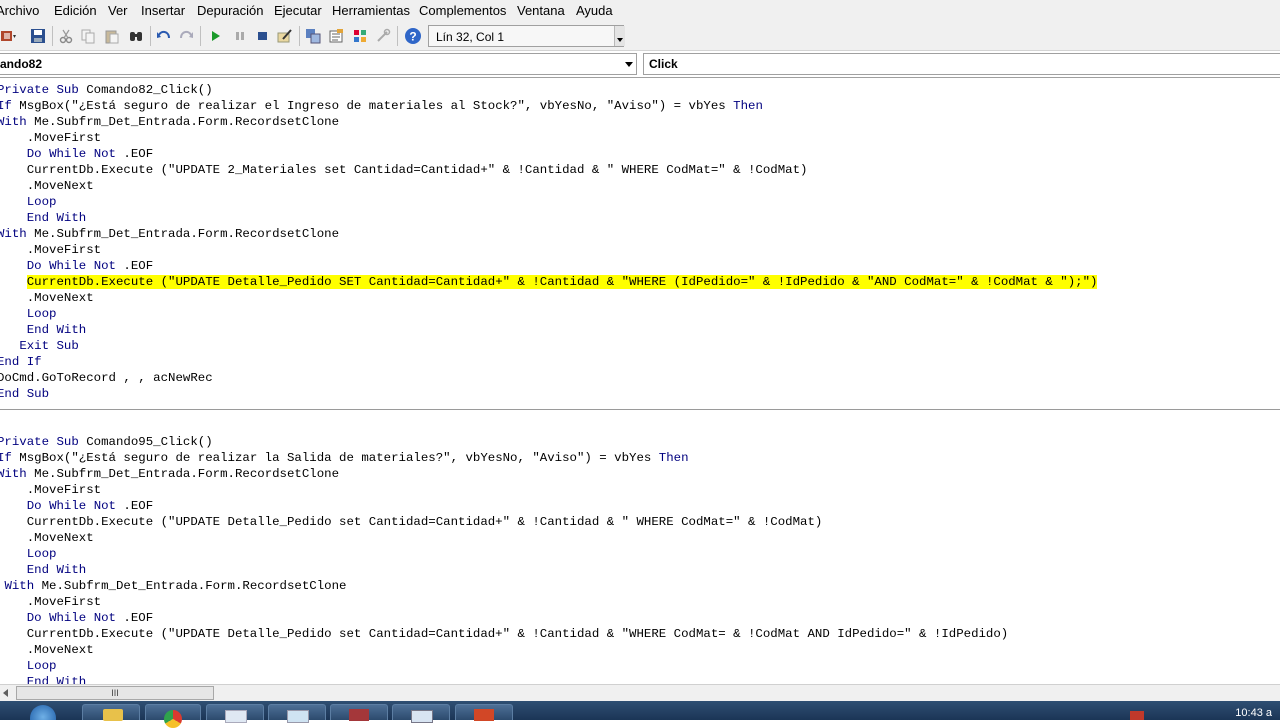 This screenshot has width=1280, height=728. What do you see at coordinates (24, 394) in the screenshot?
I see `code-line: End Sub` at bounding box center [24, 394].